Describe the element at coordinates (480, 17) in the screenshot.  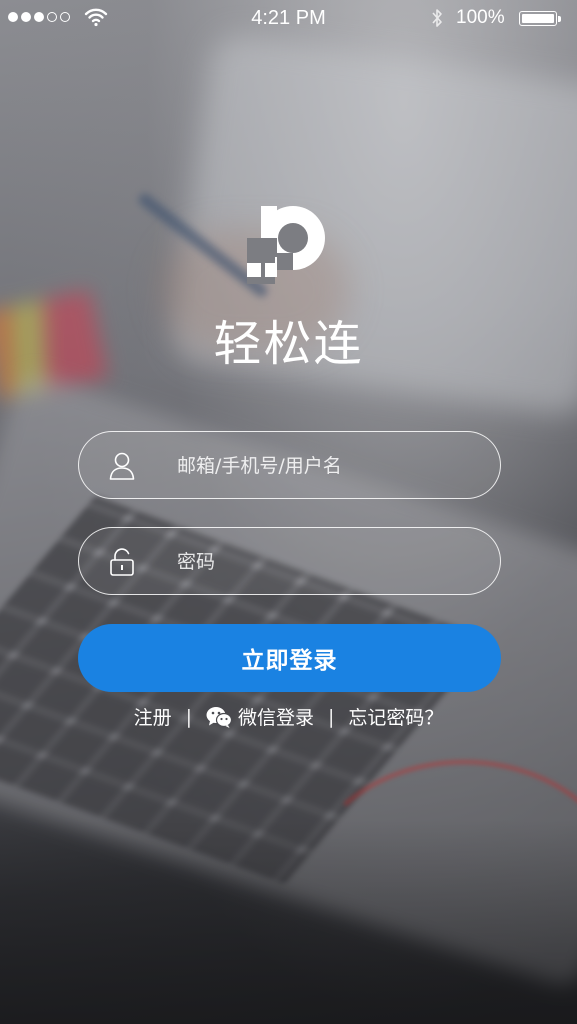
I see `battery-percent: 100%` at that location.